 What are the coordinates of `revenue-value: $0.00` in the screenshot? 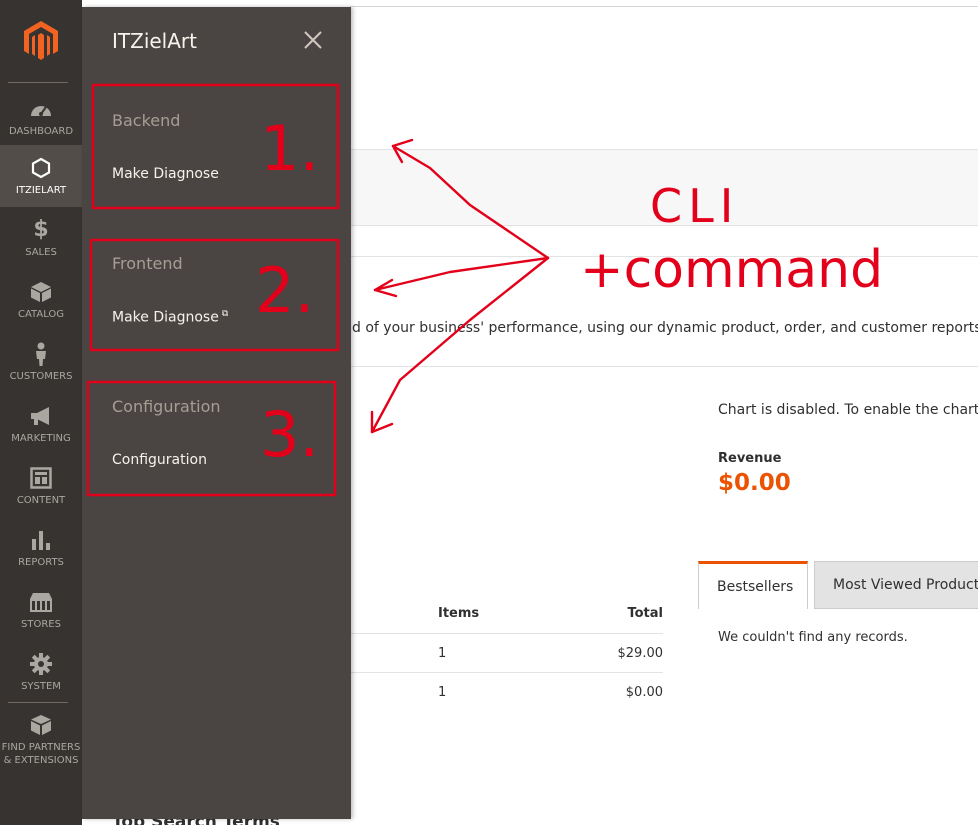 It's located at (754, 483).